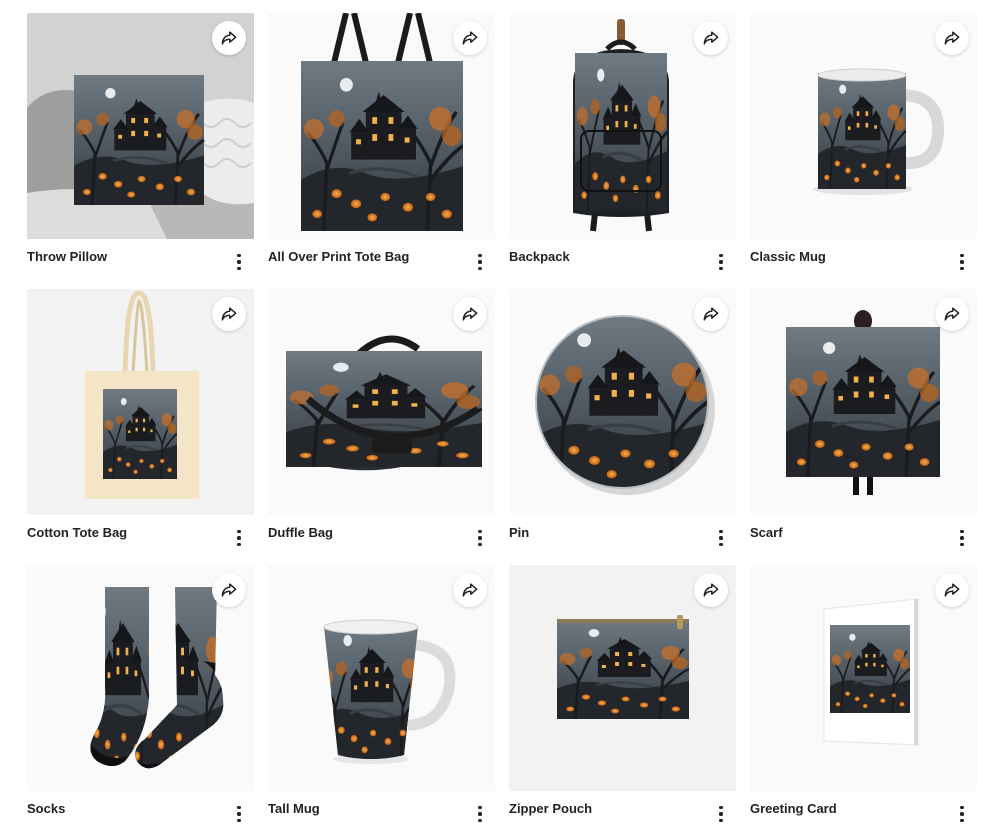 This screenshot has height=833, width=1000. Describe the element at coordinates (140, 402) in the screenshot. I see `product-image-cotton-tote-bag` at that location.